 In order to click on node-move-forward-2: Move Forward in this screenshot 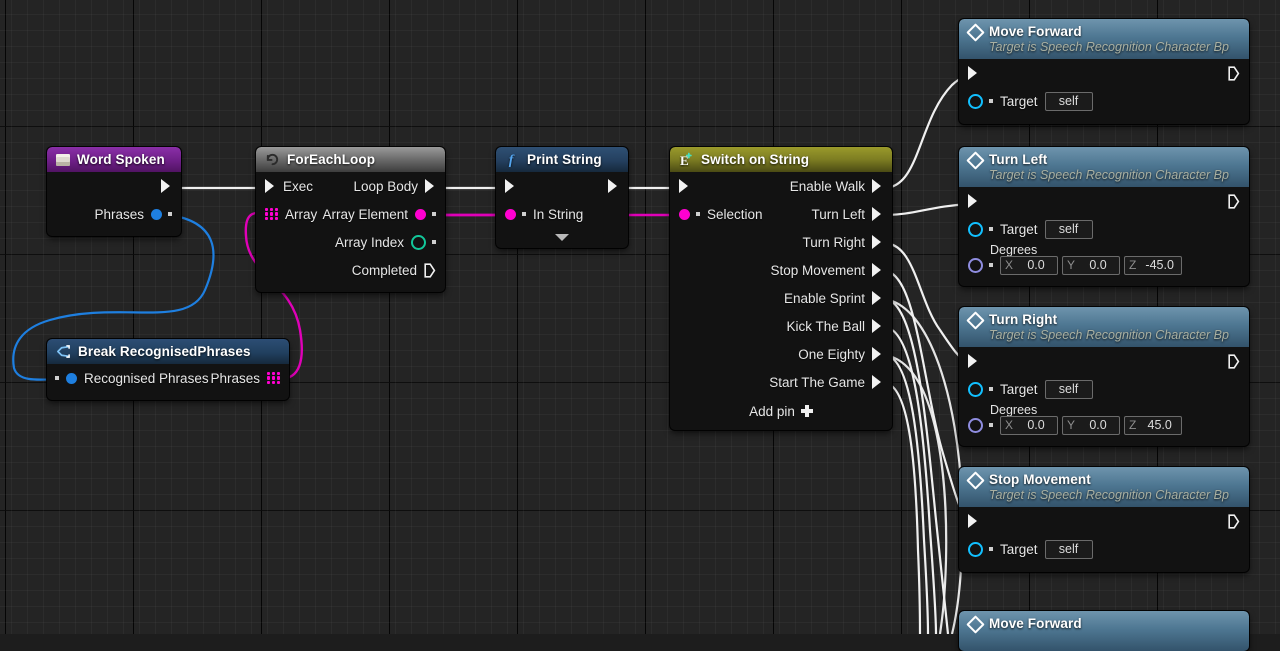, I will do `click(1104, 631)`.